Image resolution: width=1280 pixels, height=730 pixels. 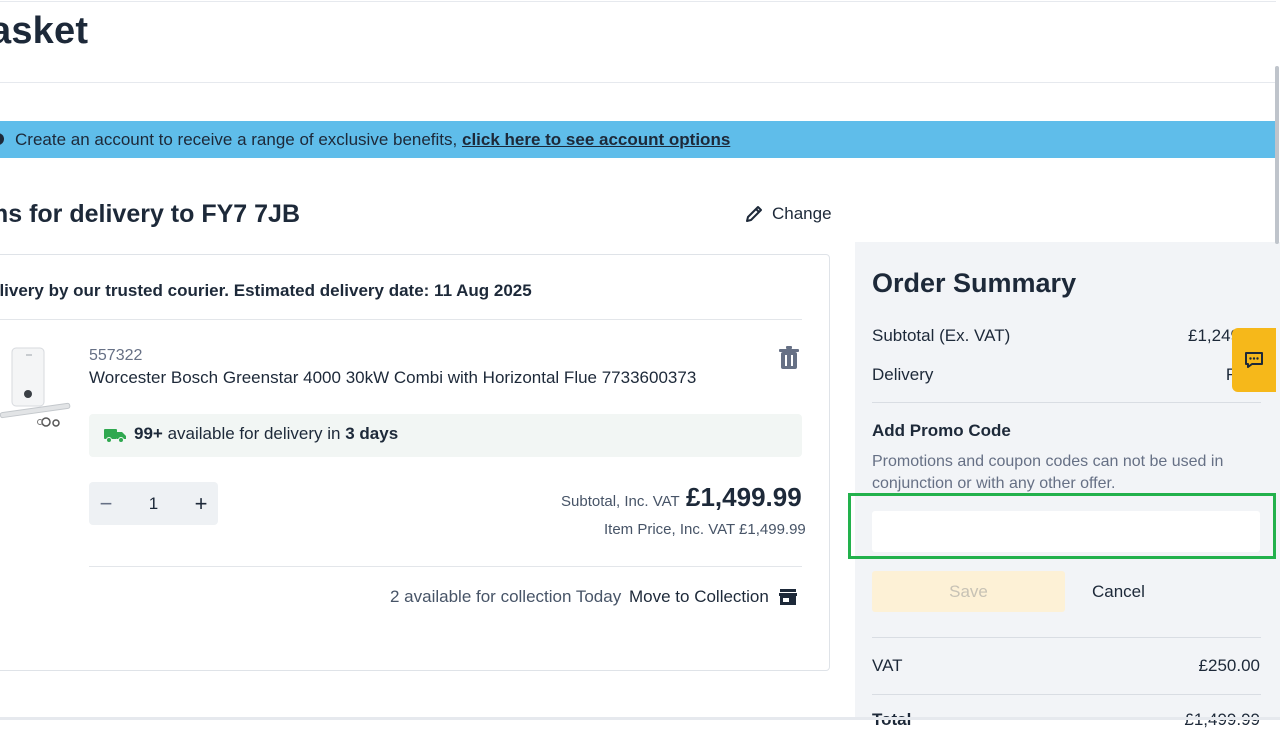 I want to click on page-title: asket, so click(x=44, y=31).